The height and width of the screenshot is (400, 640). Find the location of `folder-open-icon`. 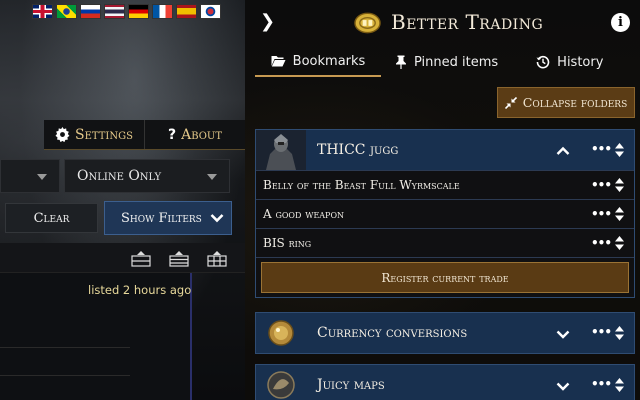

folder-open-icon is located at coordinates (278, 61).